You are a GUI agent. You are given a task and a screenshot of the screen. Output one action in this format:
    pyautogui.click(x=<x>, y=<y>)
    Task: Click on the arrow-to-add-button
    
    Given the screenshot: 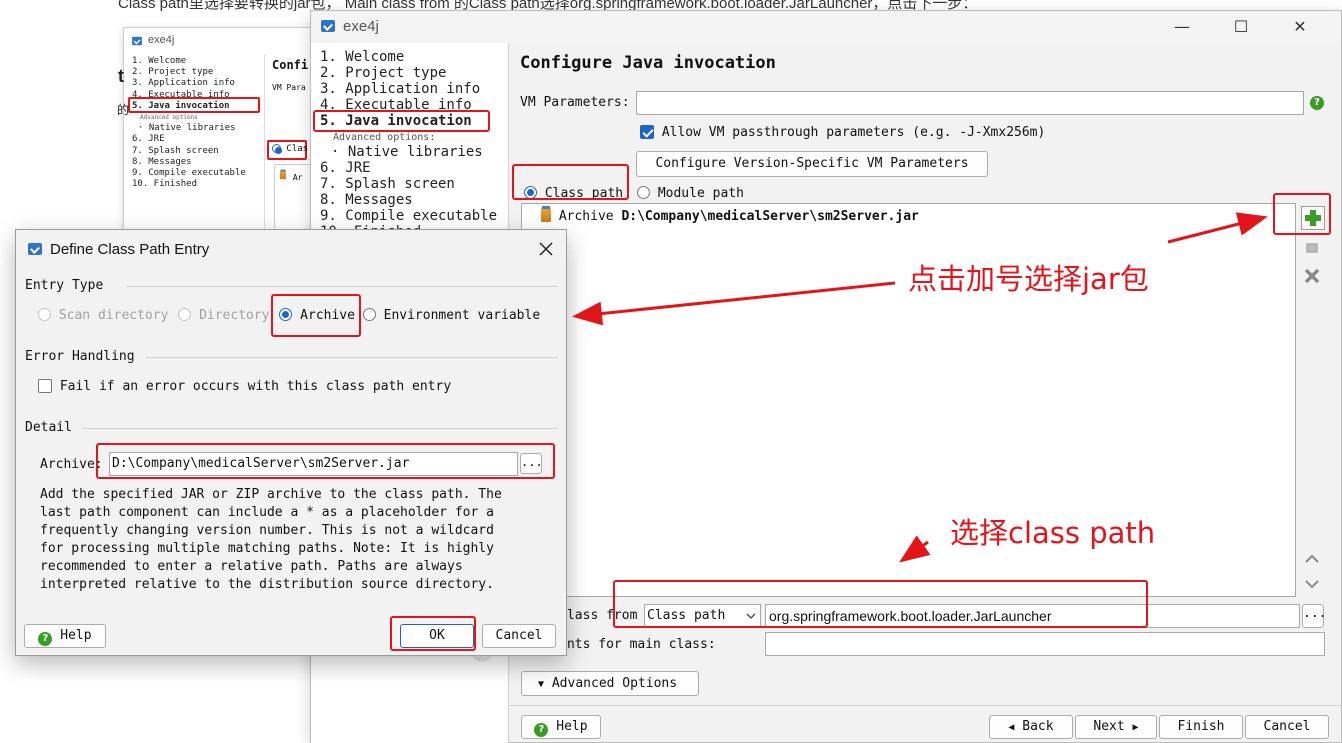 What is the action you would take?
    pyautogui.click(x=1217, y=228)
    